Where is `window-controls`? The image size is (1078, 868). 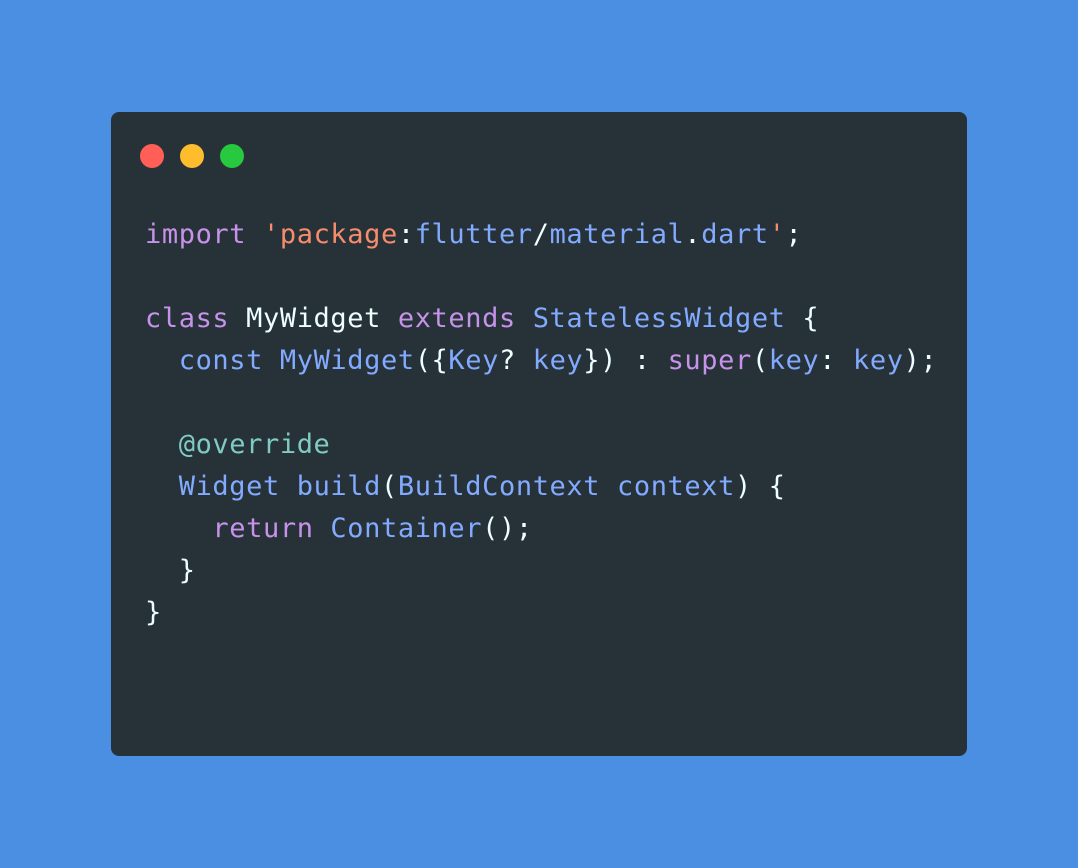
window-controls is located at coordinates (192, 157).